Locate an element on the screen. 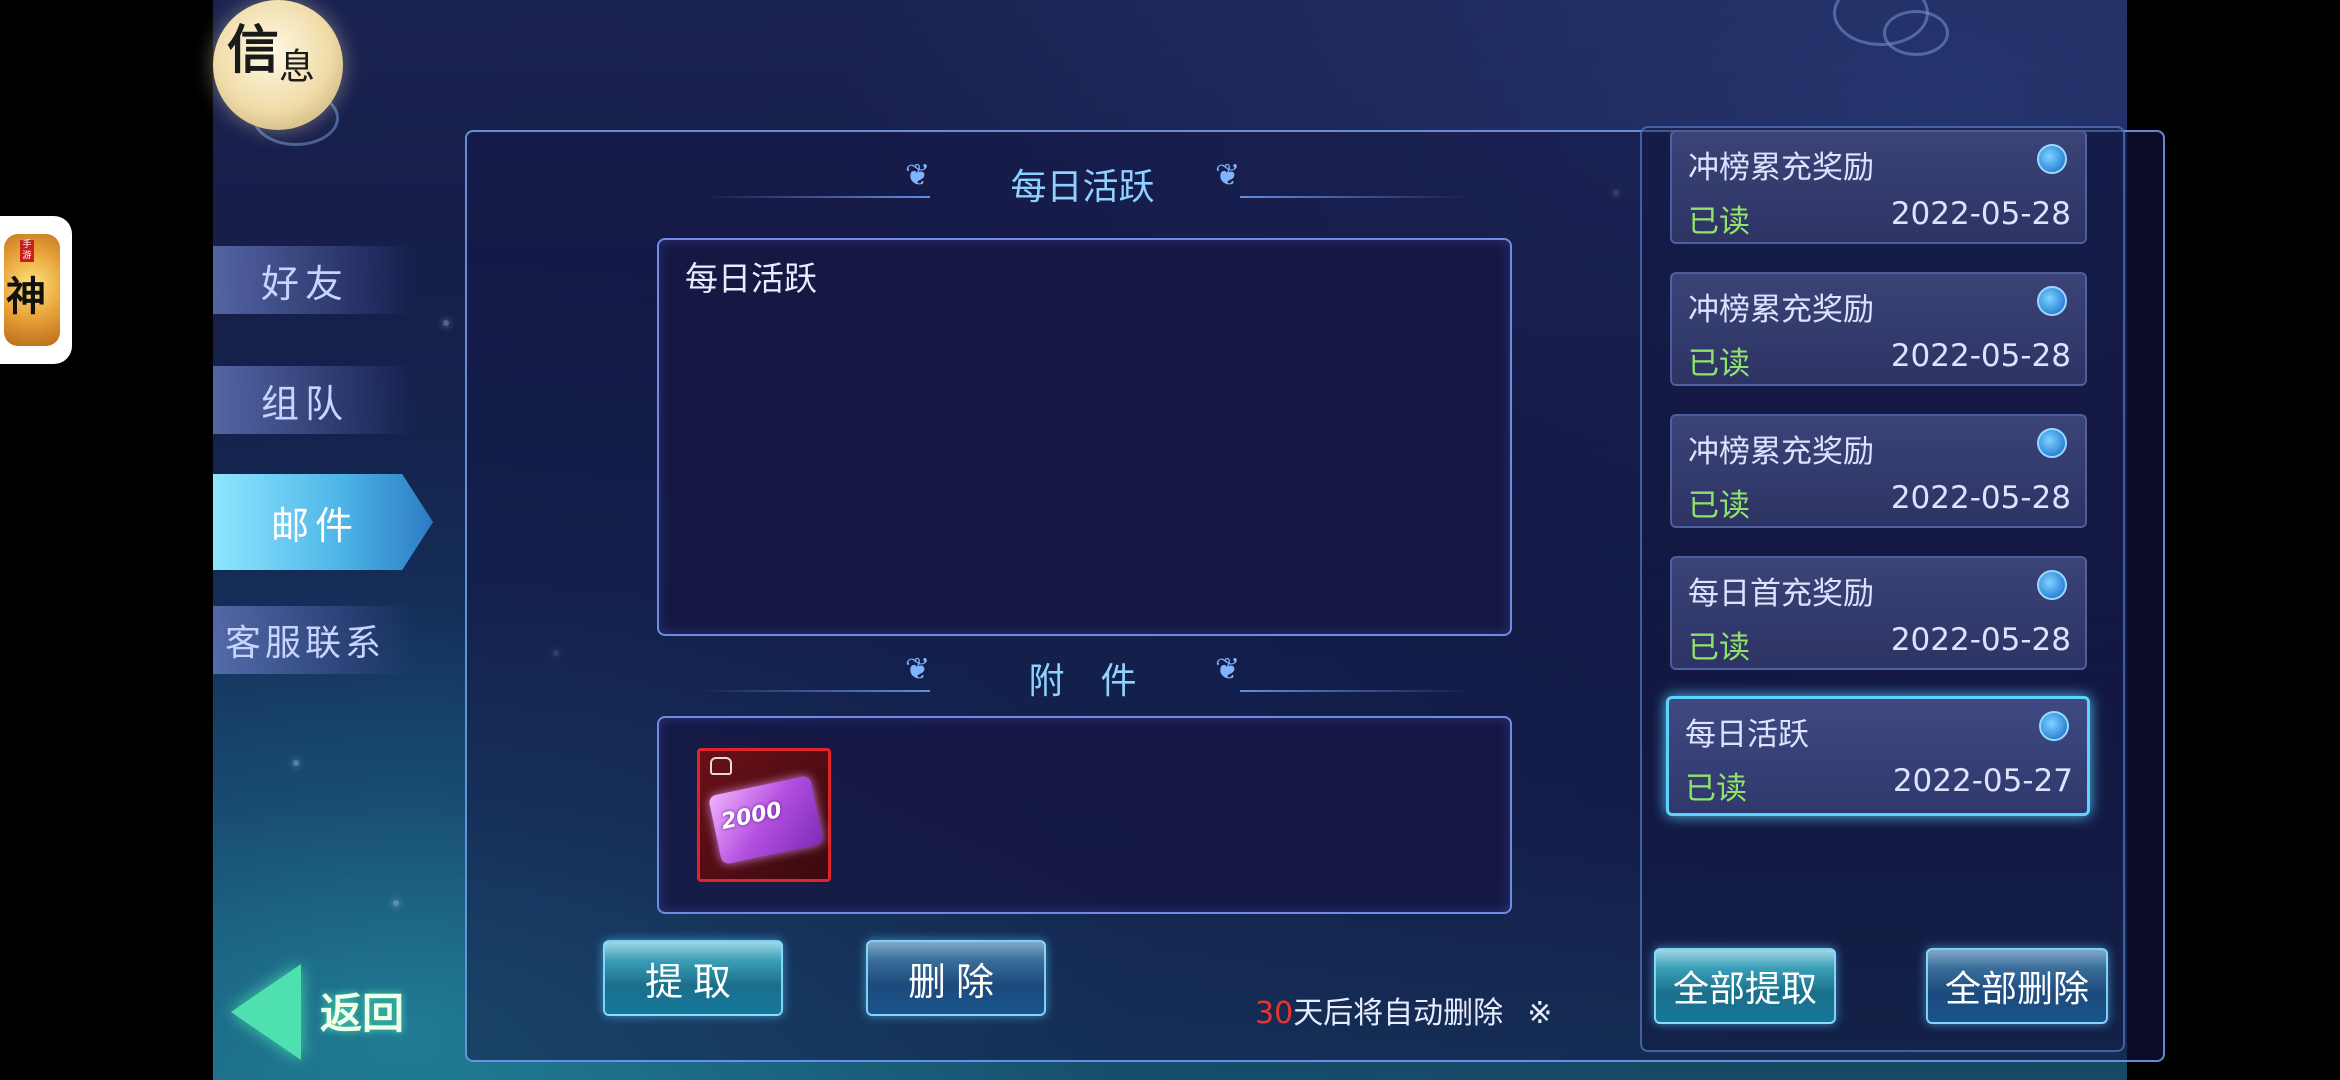 The image size is (2340, 1080). tab-customer-service: 客服联系 is located at coordinates (313, 640).